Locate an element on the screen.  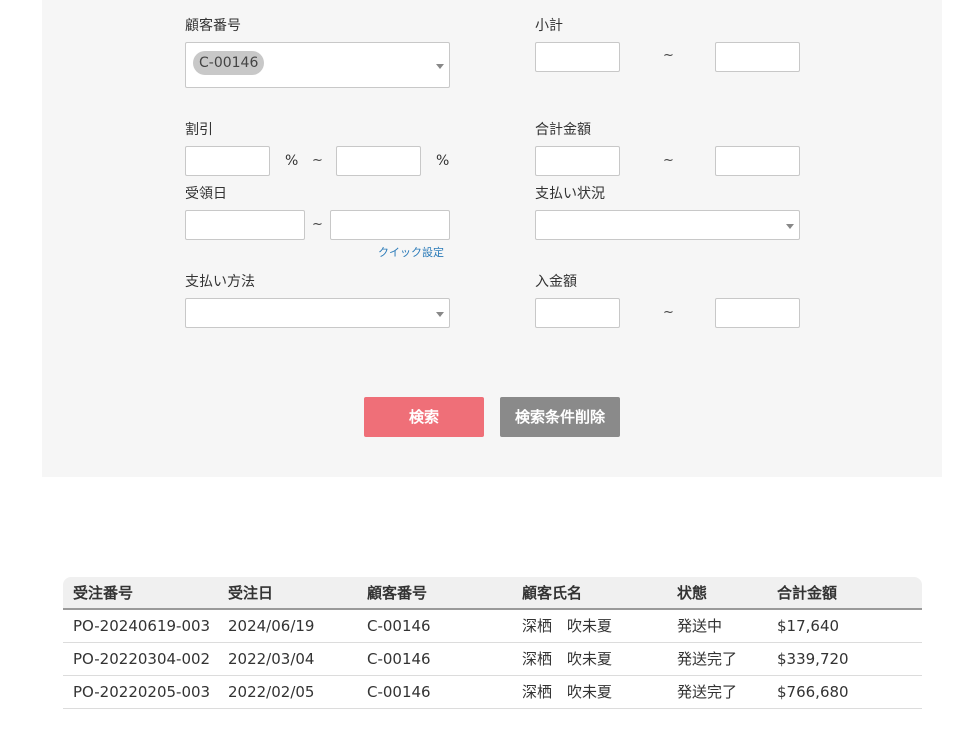
order-date-cell: 2024/06/19 is located at coordinates (271, 626).